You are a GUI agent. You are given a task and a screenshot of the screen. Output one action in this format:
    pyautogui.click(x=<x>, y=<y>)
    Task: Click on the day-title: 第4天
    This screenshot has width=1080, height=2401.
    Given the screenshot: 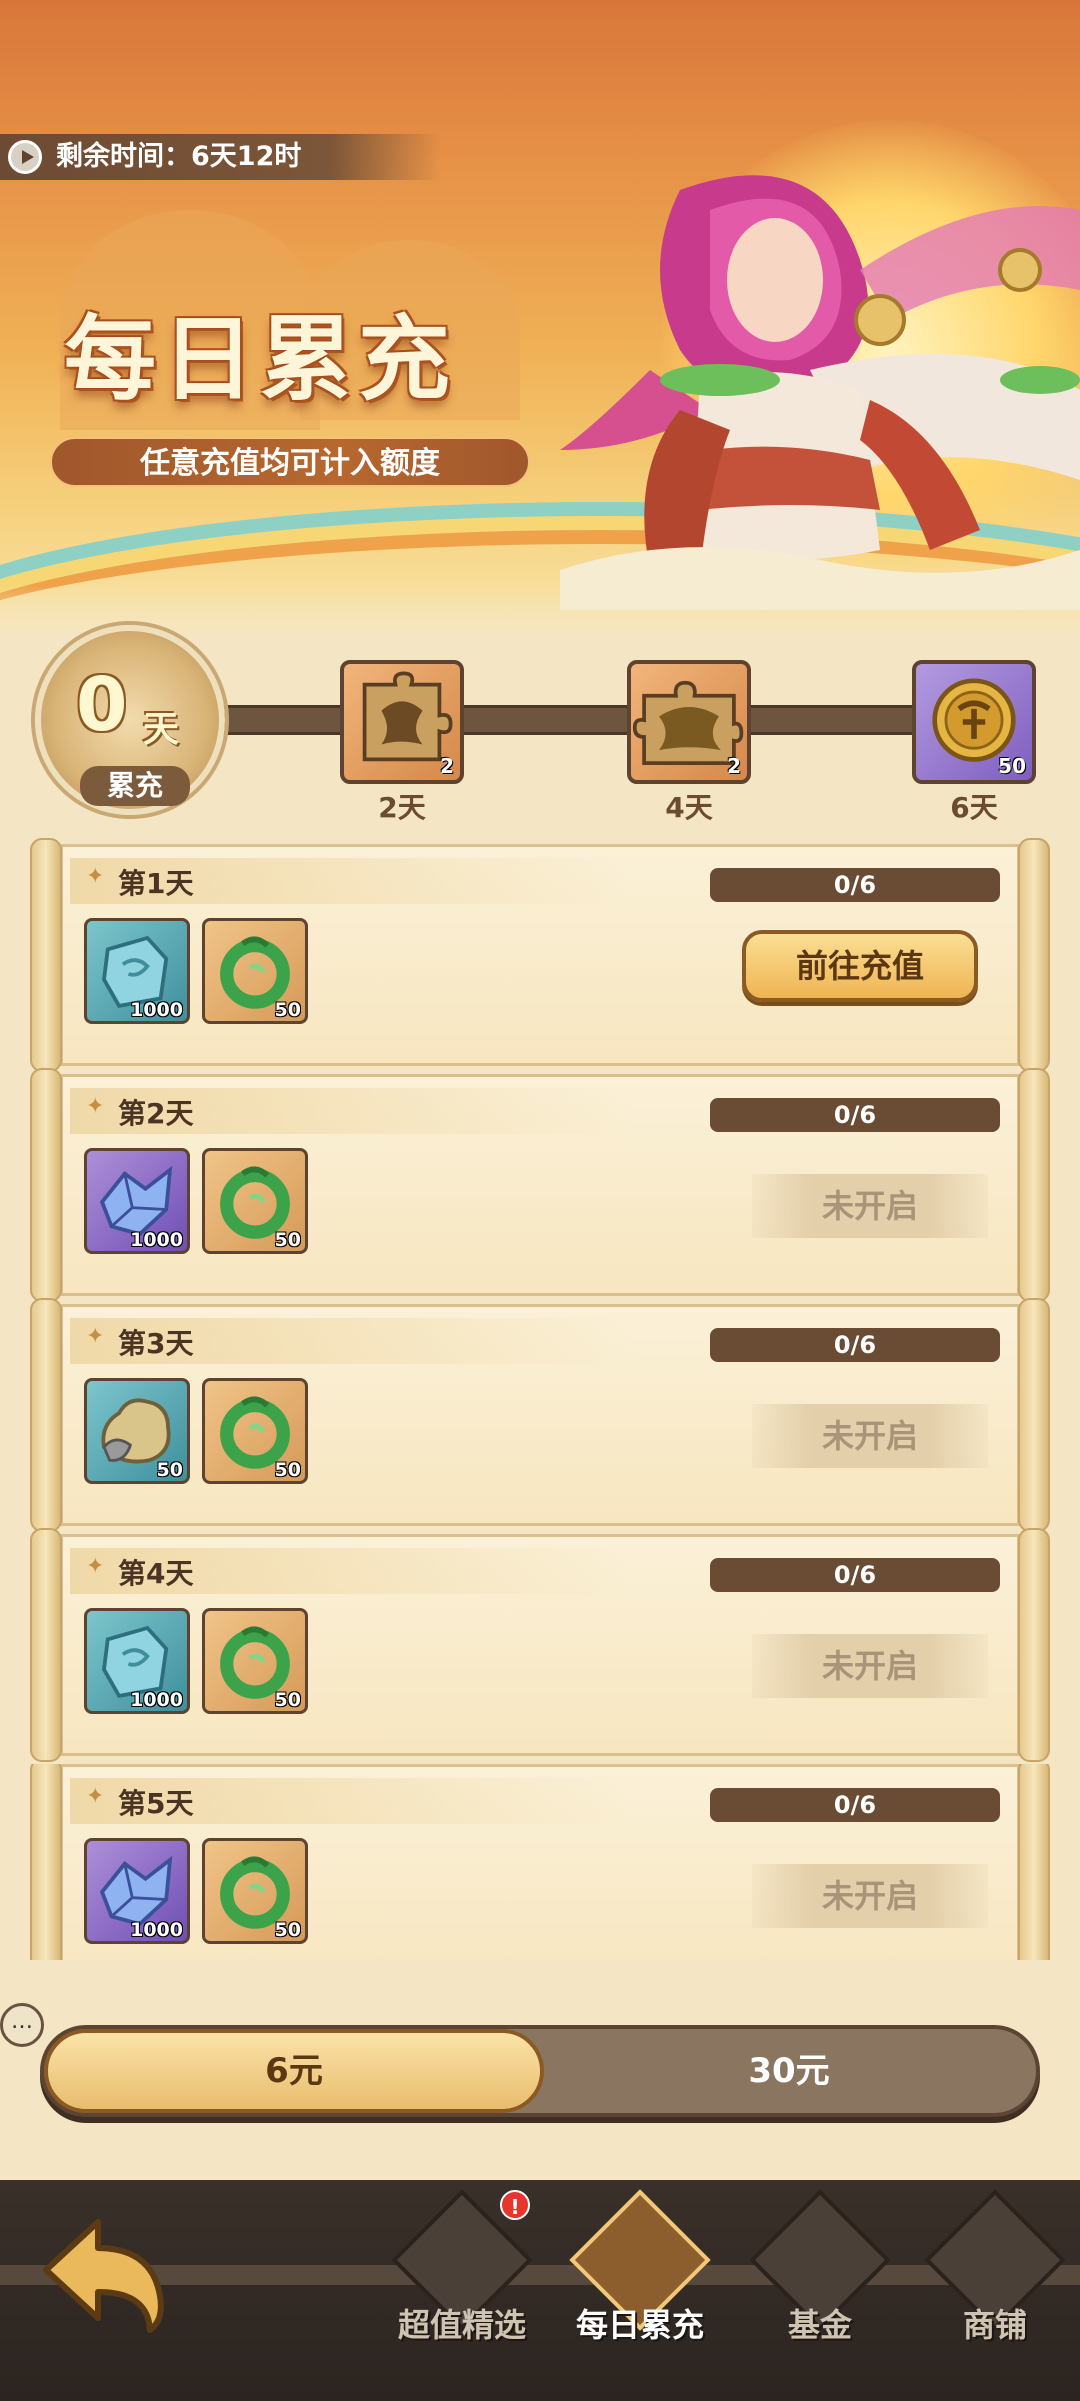 What is the action you would take?
    pyautogui.click(x=156, y=1573)
    